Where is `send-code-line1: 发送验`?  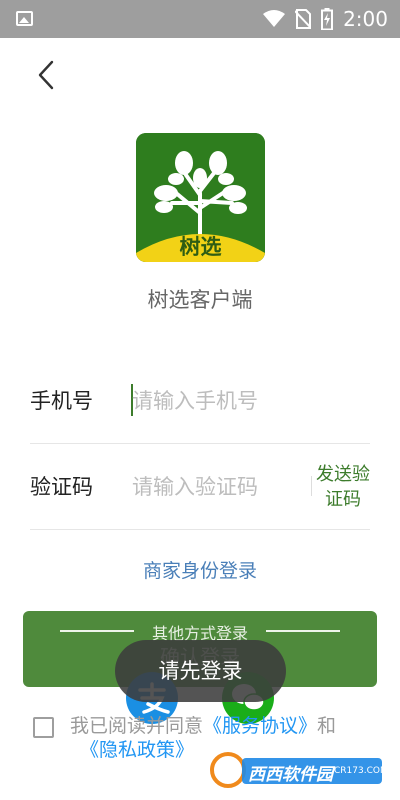
send-code-line1: 发送验 is located at coordinates (343, 474).